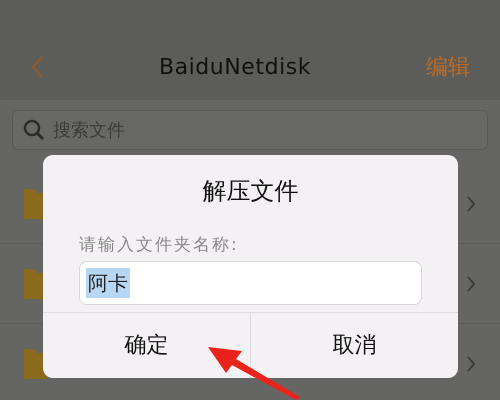  Describe the element at coordinates (254, 372) in the screenshot. I see `arrow-icon` at that location.